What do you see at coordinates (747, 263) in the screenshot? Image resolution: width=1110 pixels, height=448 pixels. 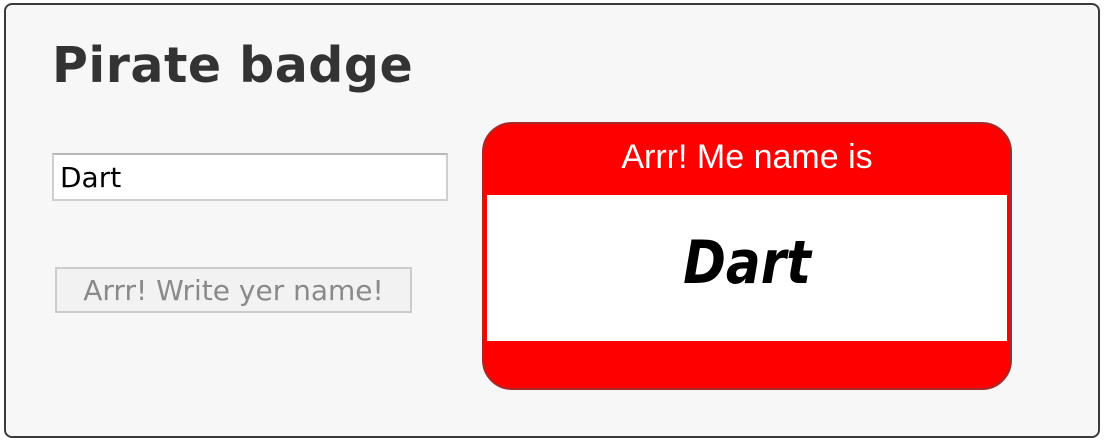 I see `badge-name: Dart` at bounding box center [747, 263].